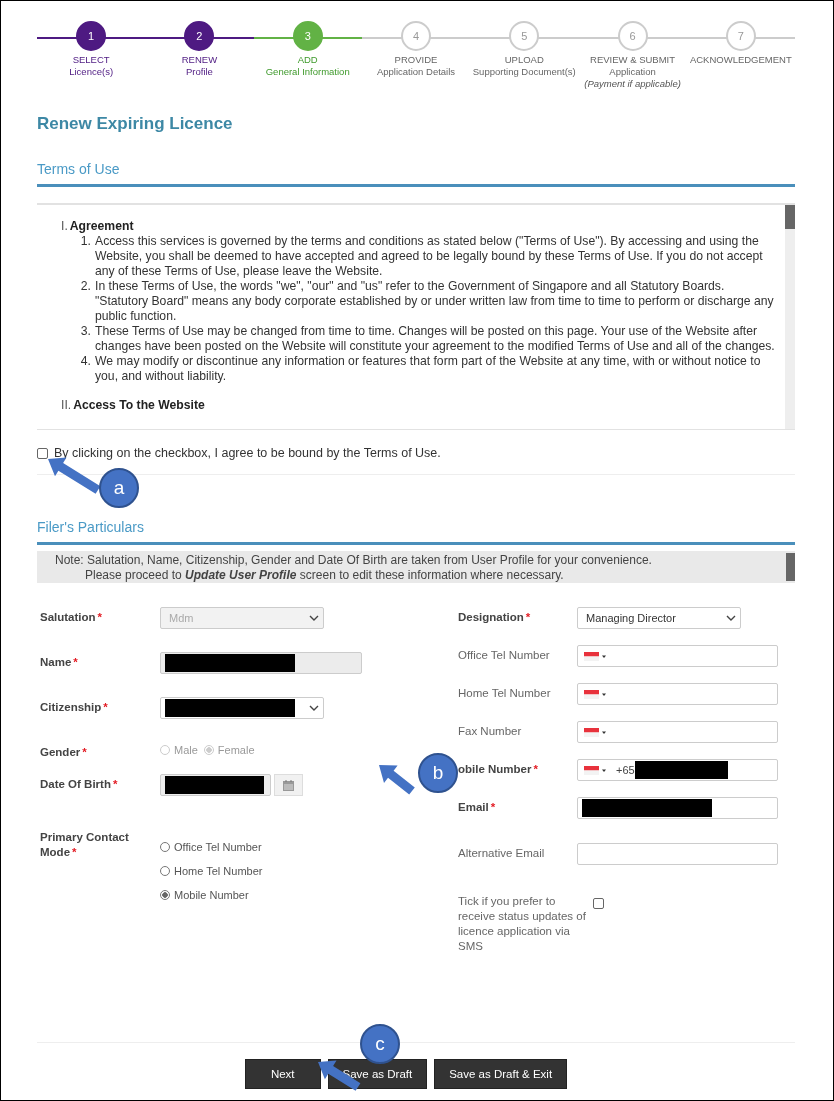 The width and height of the screenshot is (834, 1101). Describe the element at coordinates (659, 618) in the screenshot. I see `dropdown: Managing Director` at that location.